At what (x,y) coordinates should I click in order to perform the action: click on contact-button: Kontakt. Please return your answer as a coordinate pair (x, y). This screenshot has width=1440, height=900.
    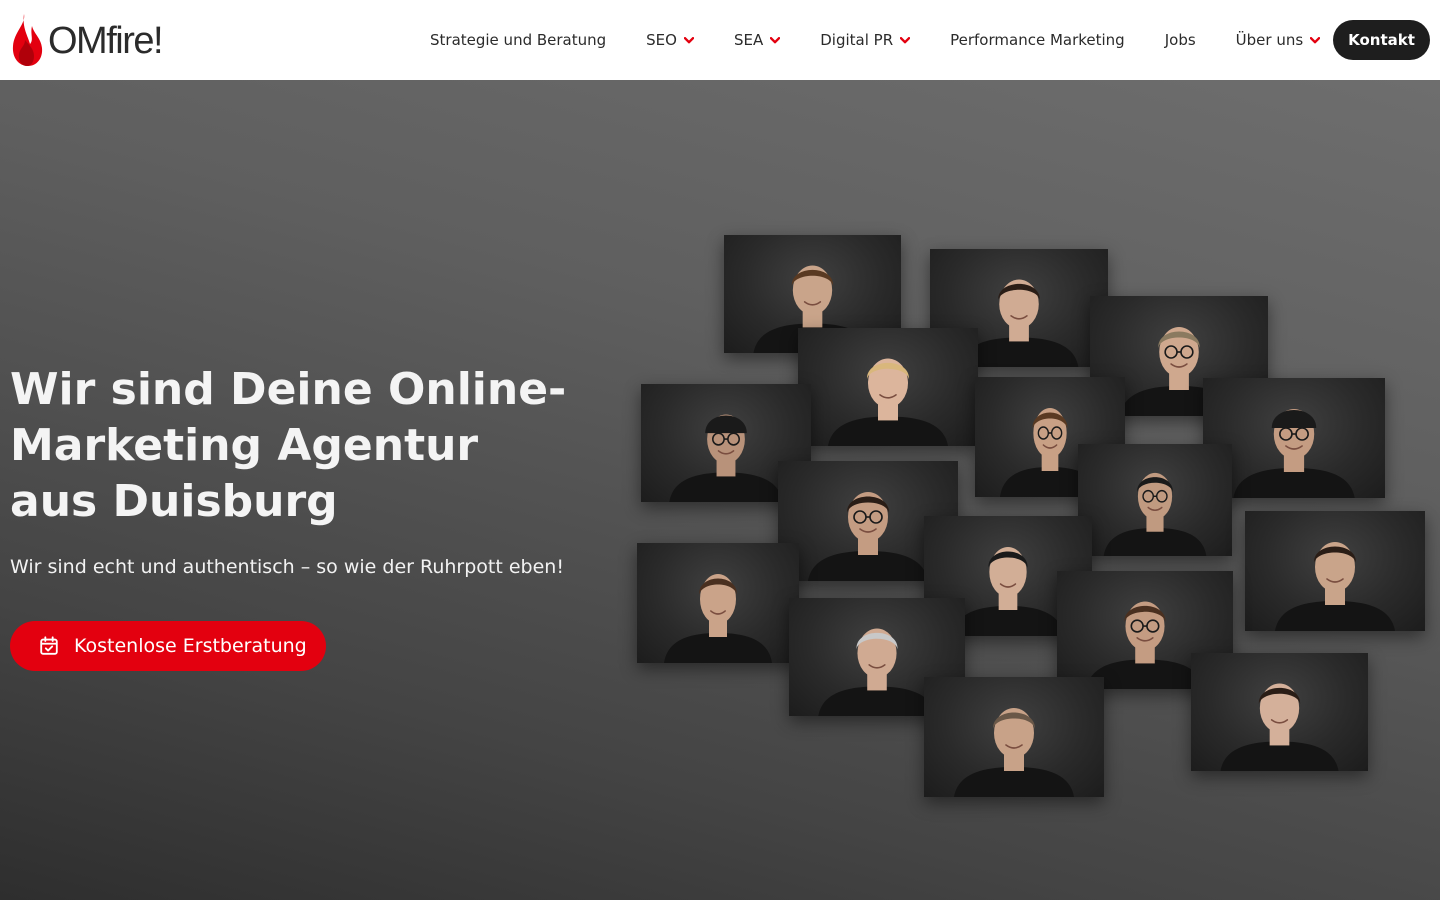
    Looking at the image, I should click on (1381, 40).